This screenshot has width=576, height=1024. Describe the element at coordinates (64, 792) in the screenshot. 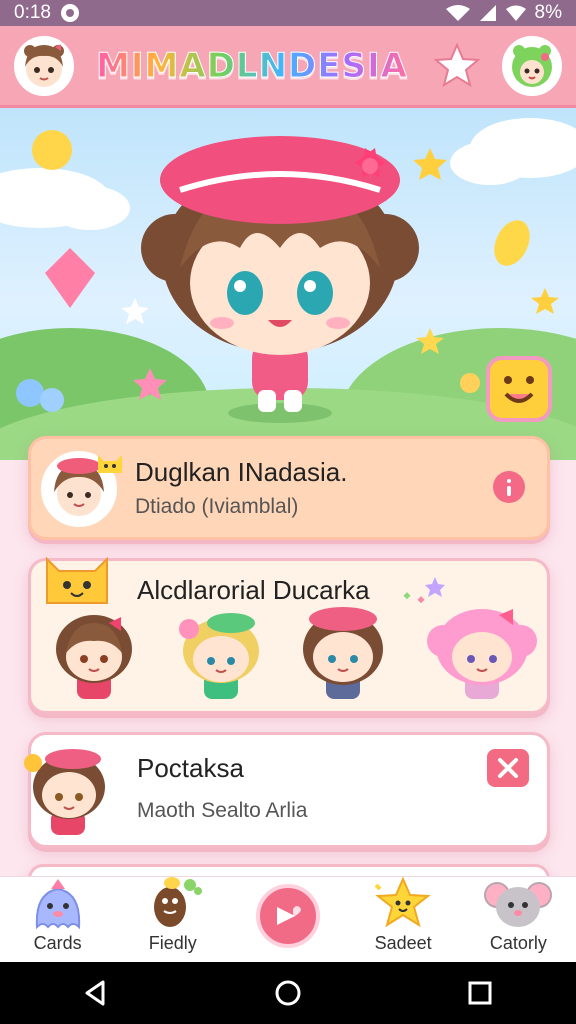

I see `card-avatar` at that location.